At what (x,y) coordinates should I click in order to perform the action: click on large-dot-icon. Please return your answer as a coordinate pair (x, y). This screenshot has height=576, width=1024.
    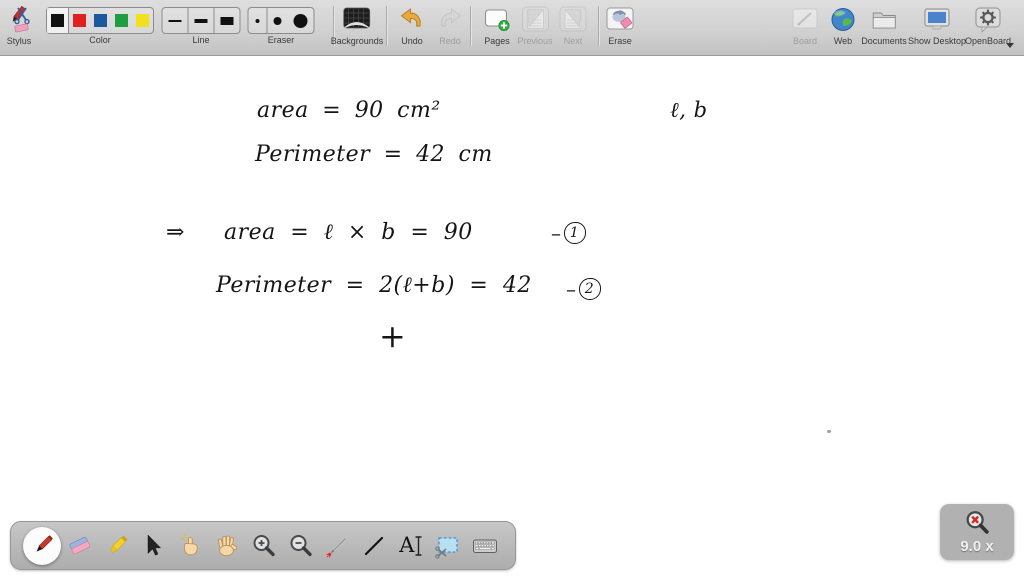
    Looking at the image, I should click on (300, 20).